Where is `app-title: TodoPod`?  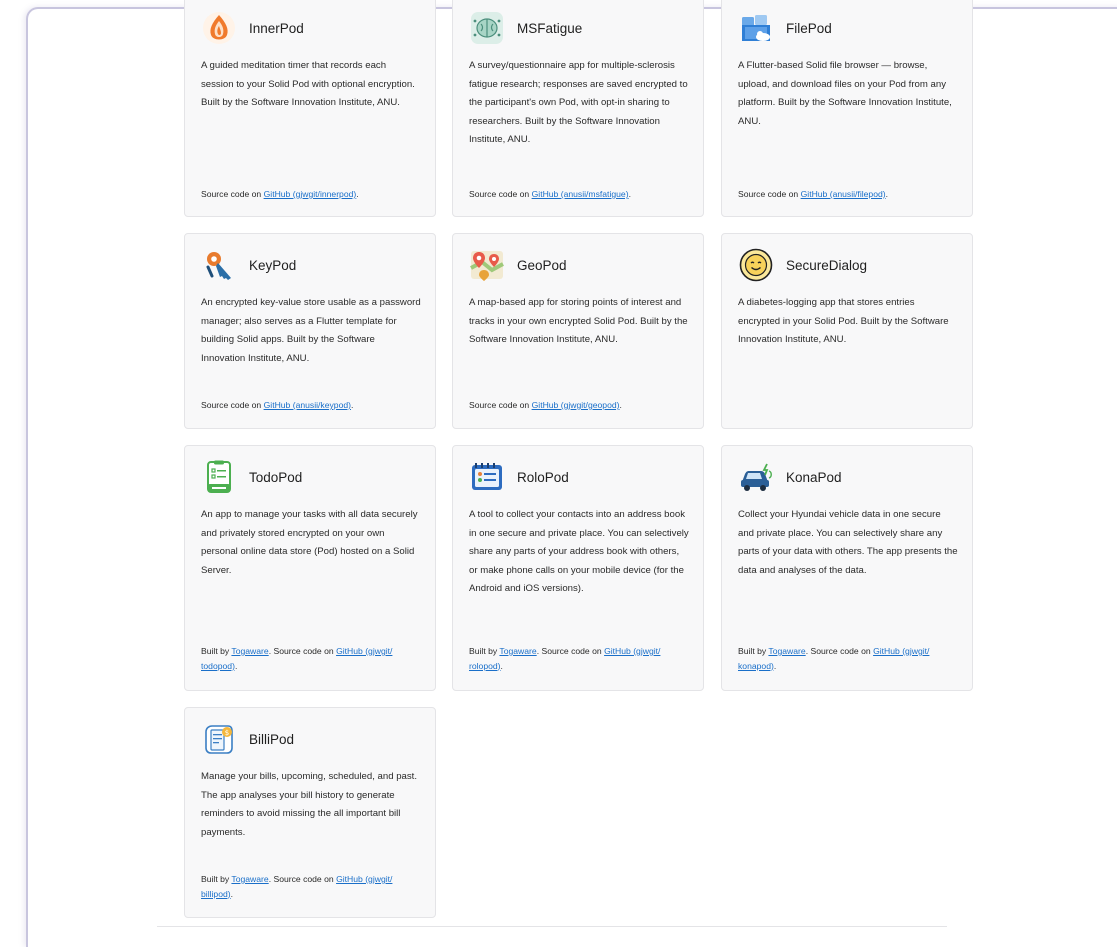 app-title: TodoPod is located at coordinates (276, 477).